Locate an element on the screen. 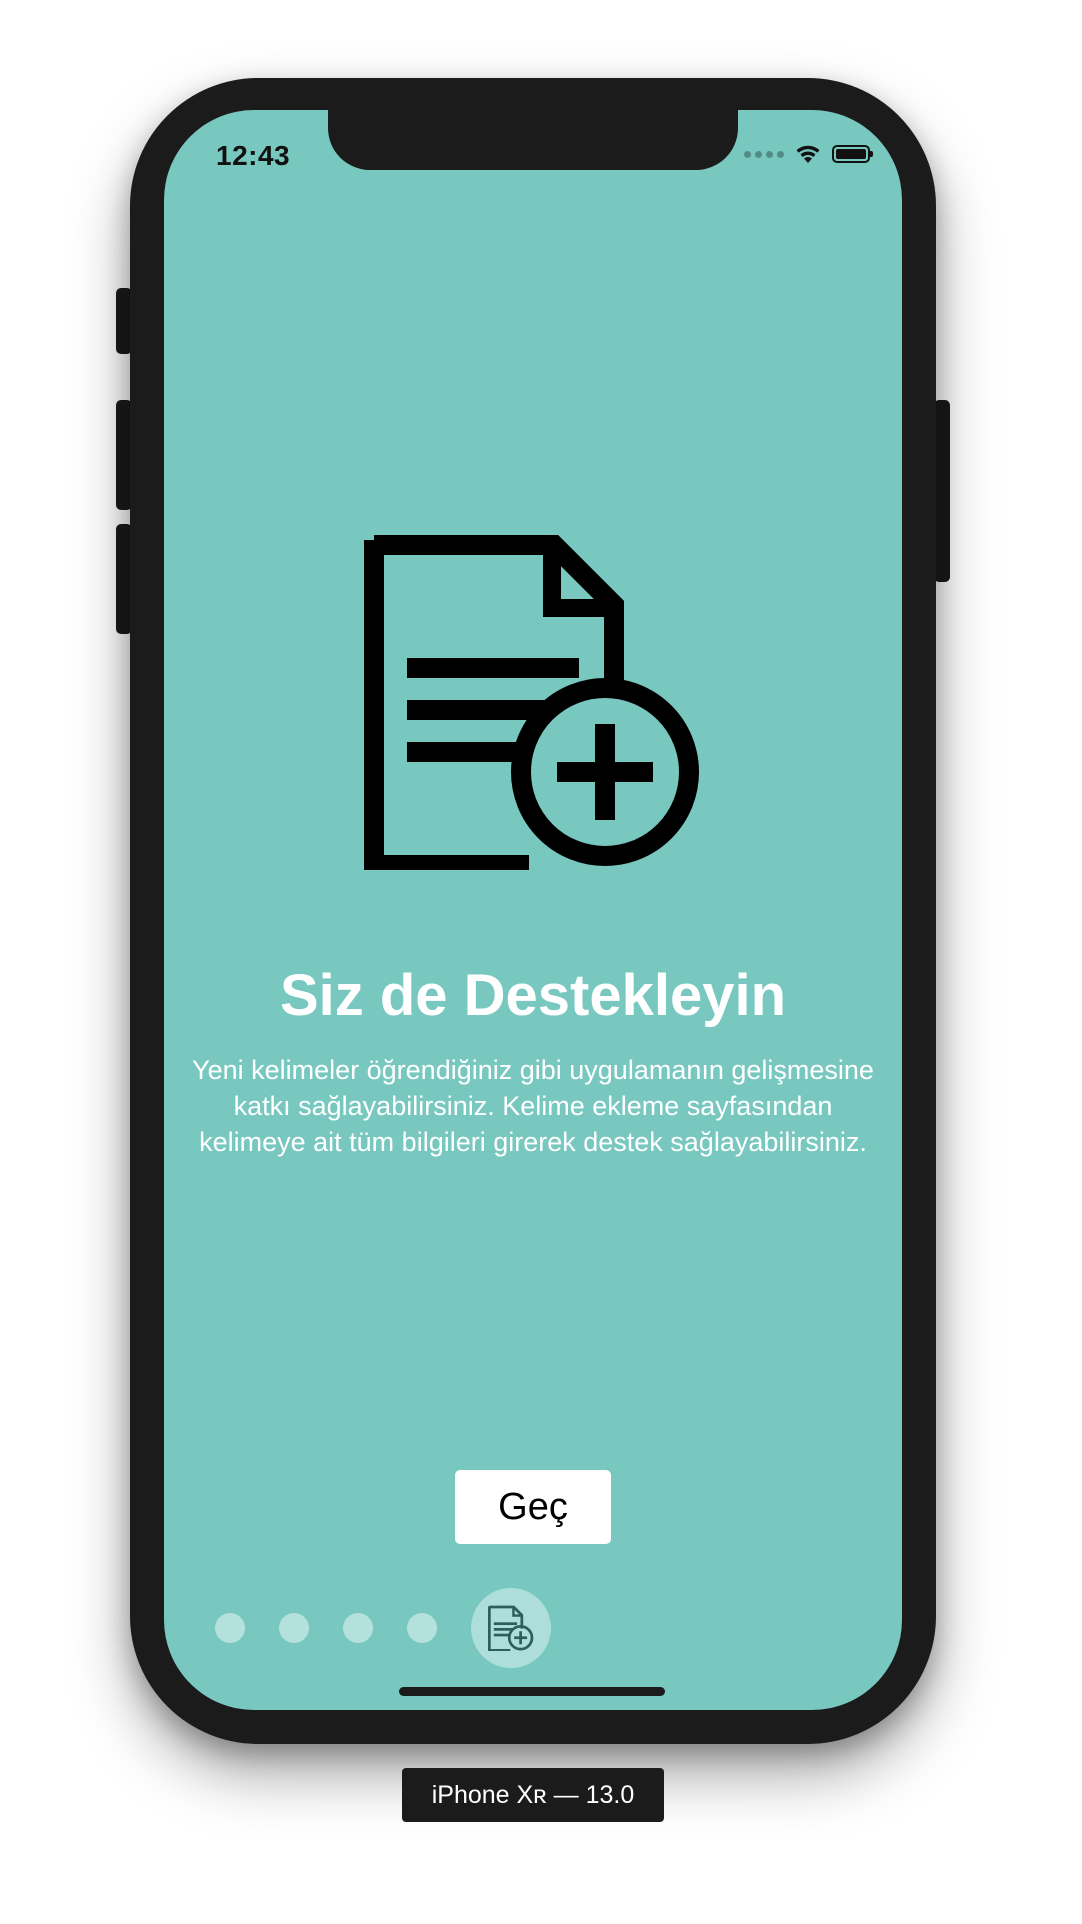  status-time: 12:43 is located at coordinates (253, 155).